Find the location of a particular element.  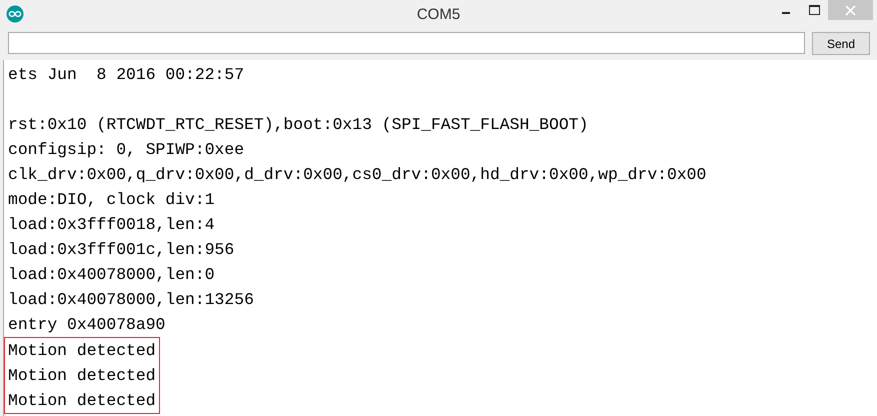

output-line: entry 0x40078a90 is located at coordinates (87, 325).